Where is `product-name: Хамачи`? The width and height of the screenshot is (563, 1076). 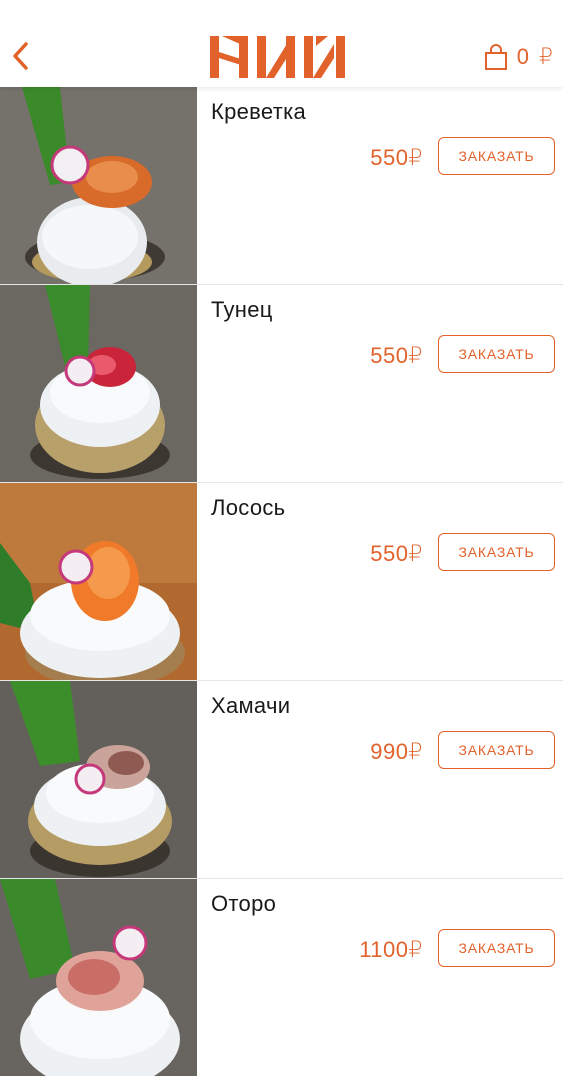
product-name: Хамачи is located at coordinates (251, 705).